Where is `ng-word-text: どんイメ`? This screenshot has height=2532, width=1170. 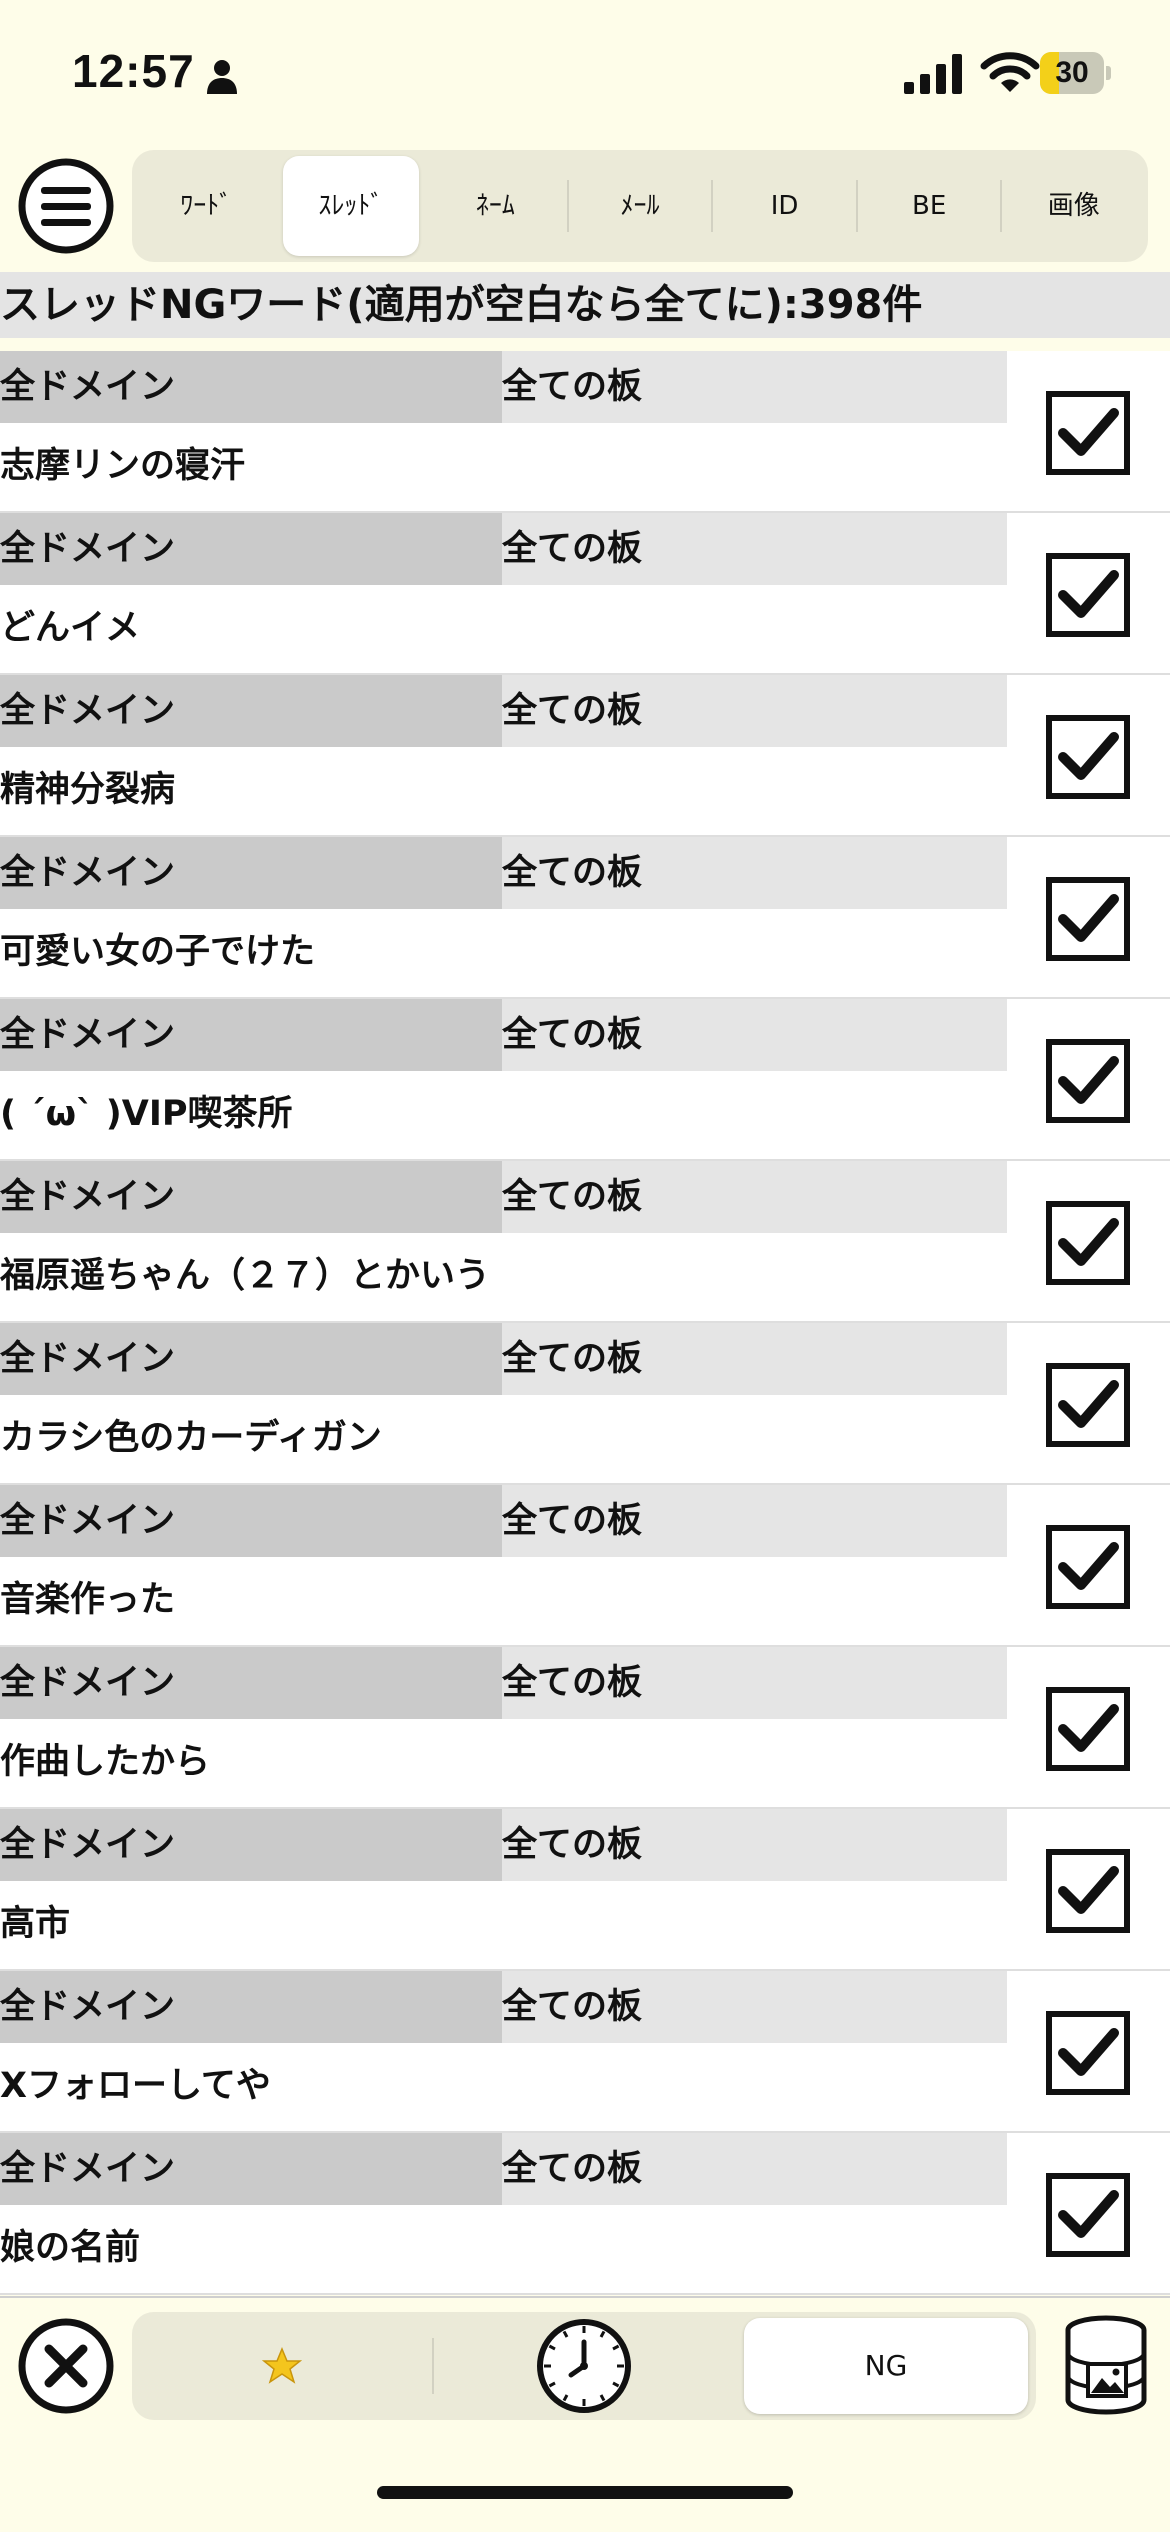 ng-word-text: どんイメ is located at coordinates (70, 628).